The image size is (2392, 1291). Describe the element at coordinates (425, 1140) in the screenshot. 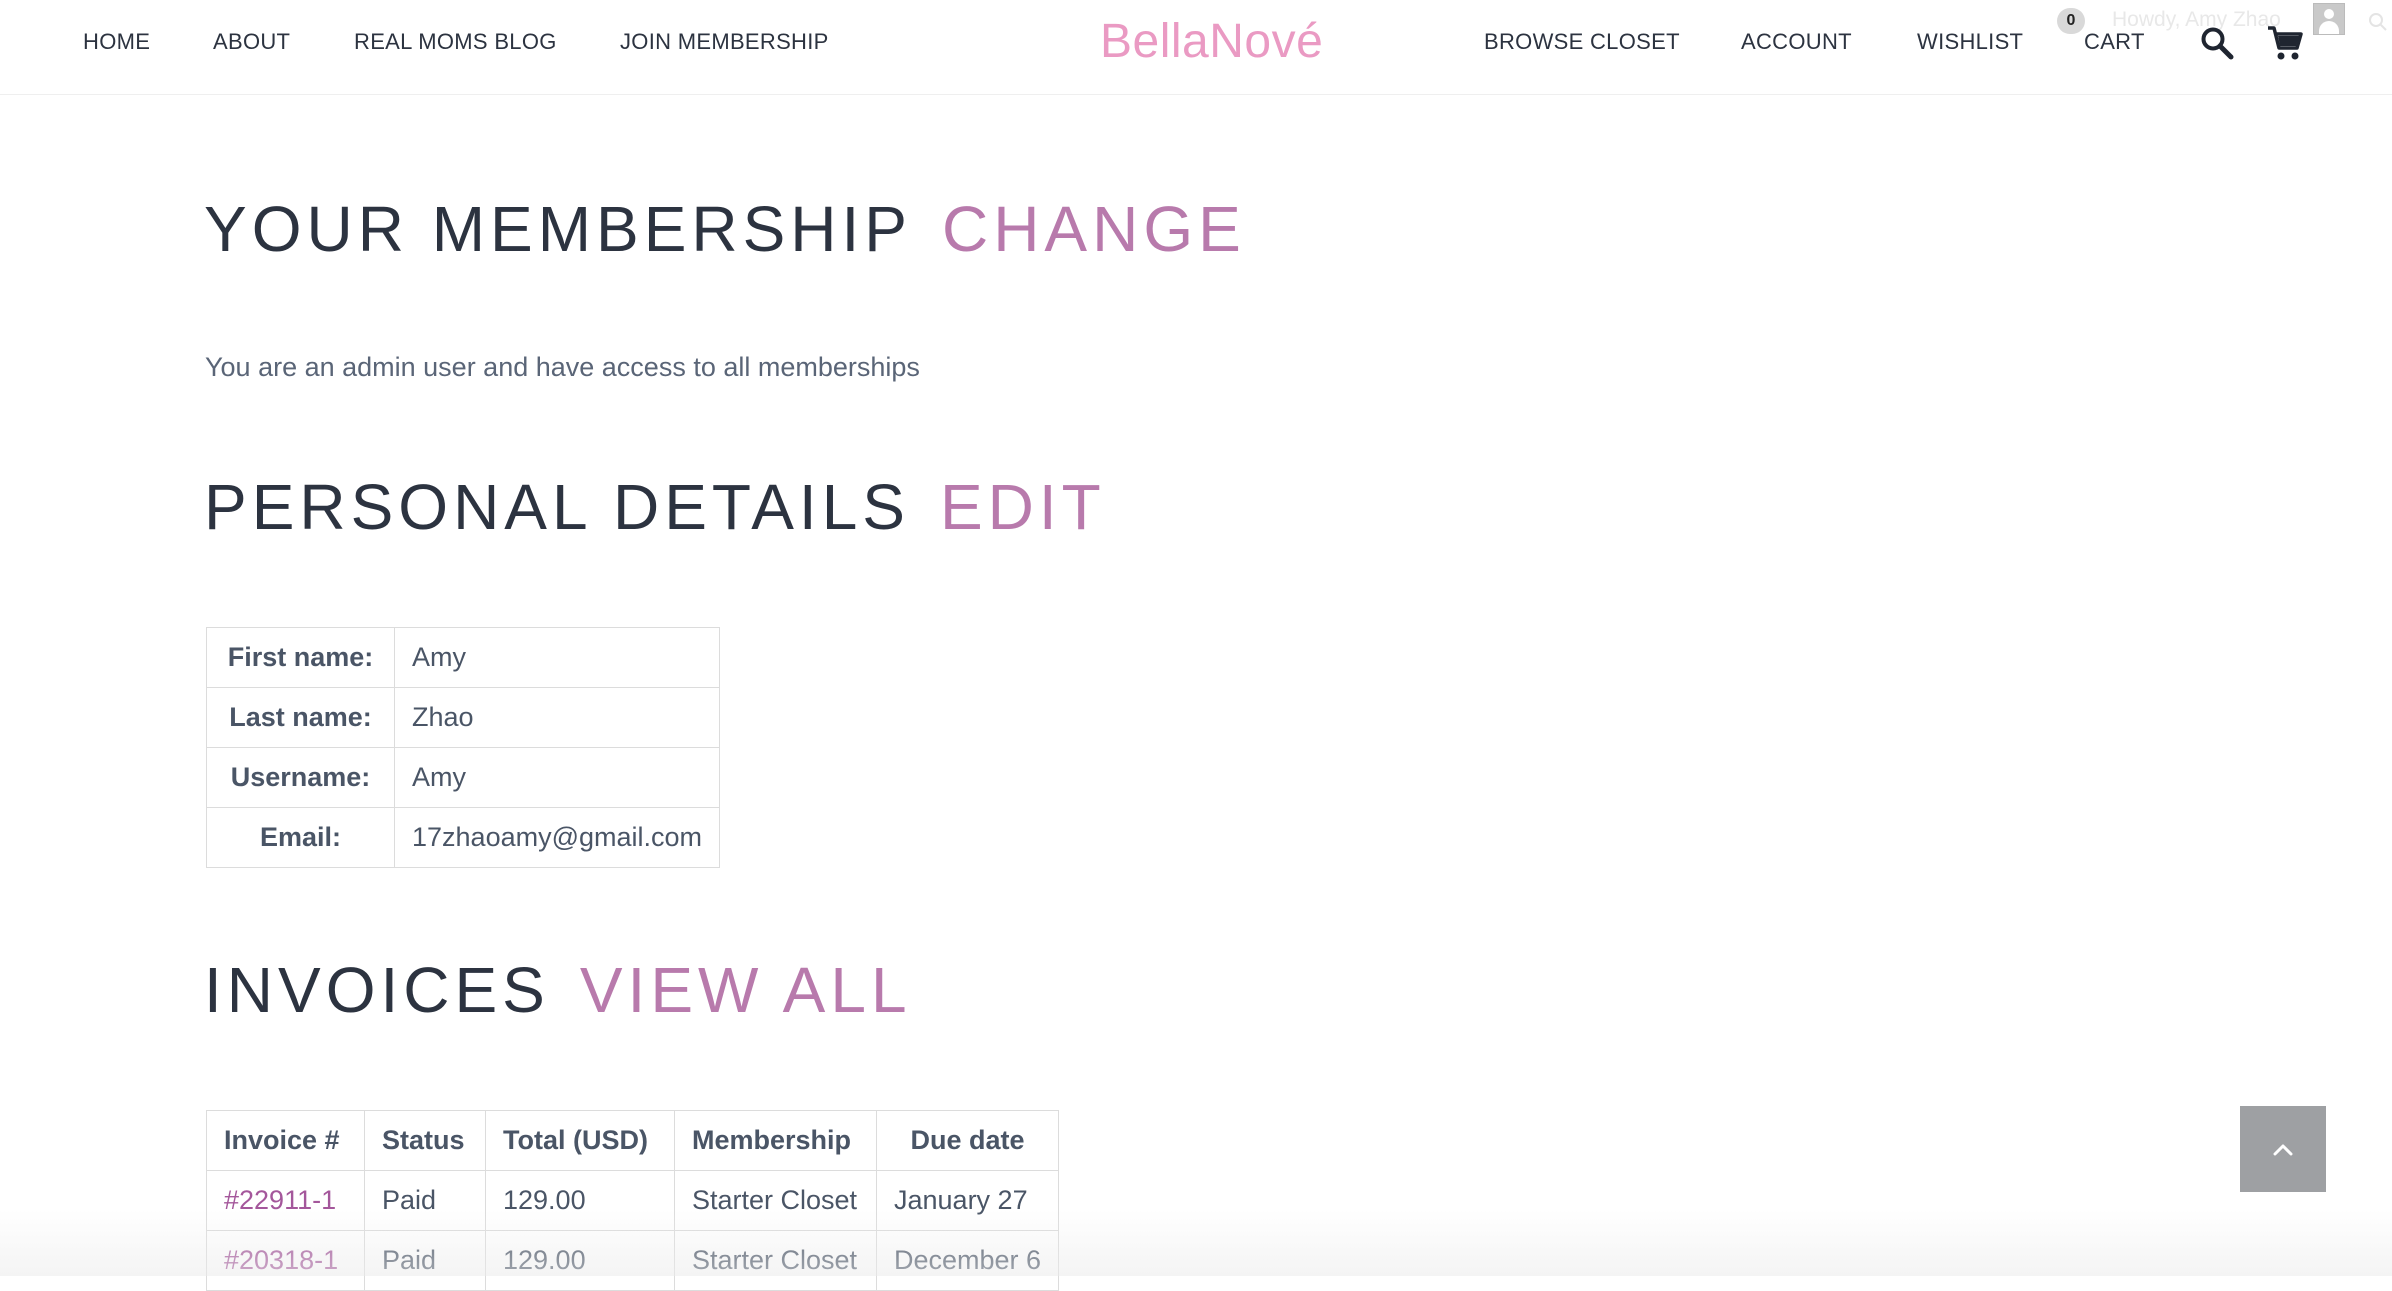

I see `column-header: Status` at that location.